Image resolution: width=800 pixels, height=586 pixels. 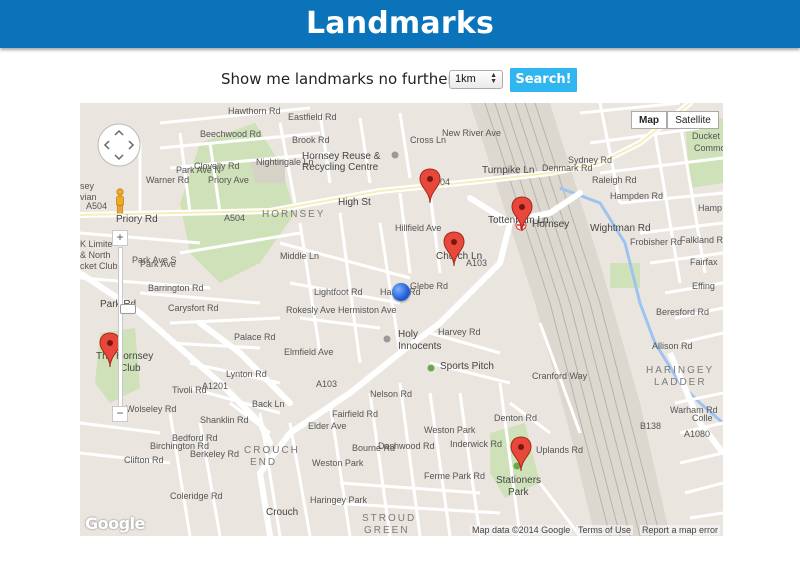 I want to click on area-label: HARINGEY, so click(x=680, y=370).